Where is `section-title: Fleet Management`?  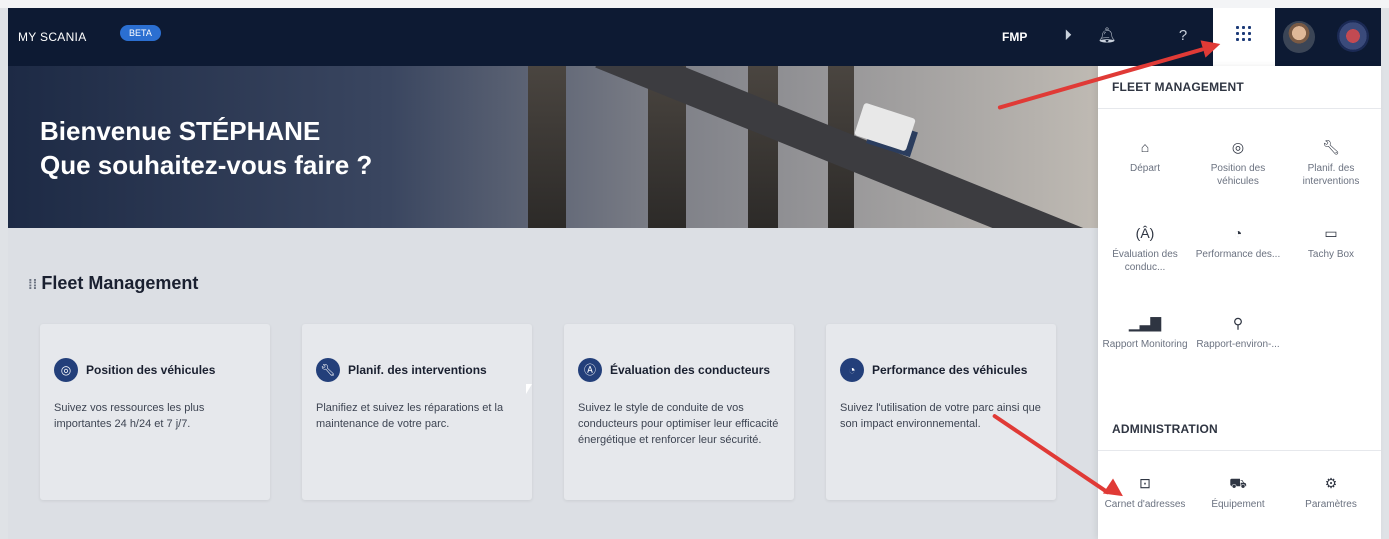
section-title: Fleet Management is located at coordinates (120, 283).